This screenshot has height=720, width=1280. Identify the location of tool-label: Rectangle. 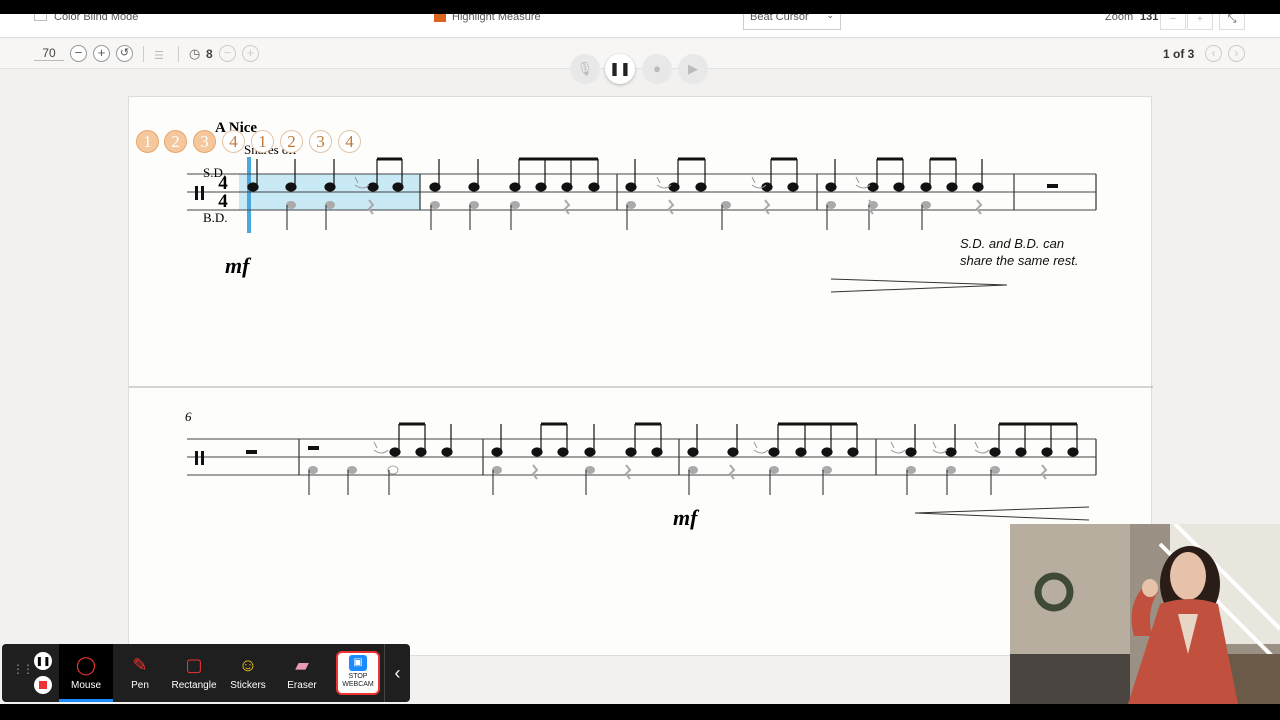
(194, 685).